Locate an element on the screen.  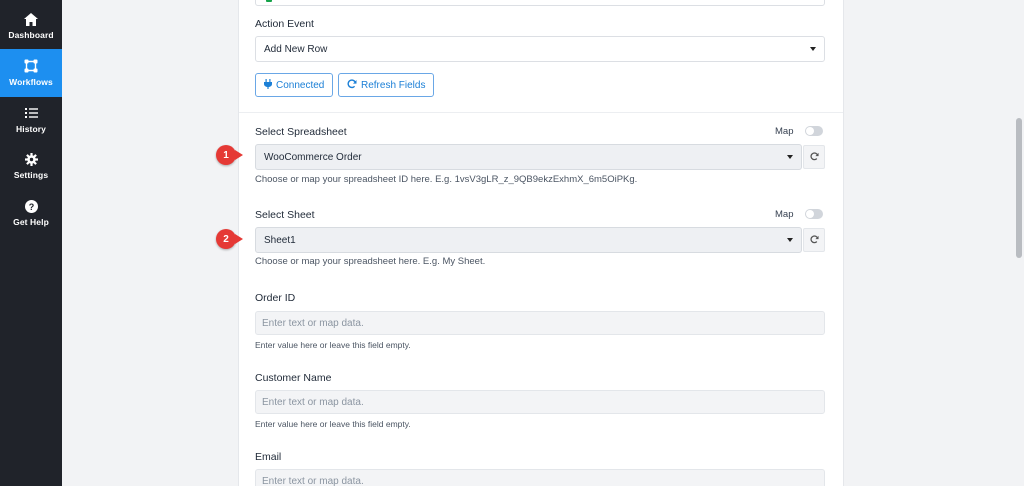
page-scrollbar is located at coordinates (1019, 188).